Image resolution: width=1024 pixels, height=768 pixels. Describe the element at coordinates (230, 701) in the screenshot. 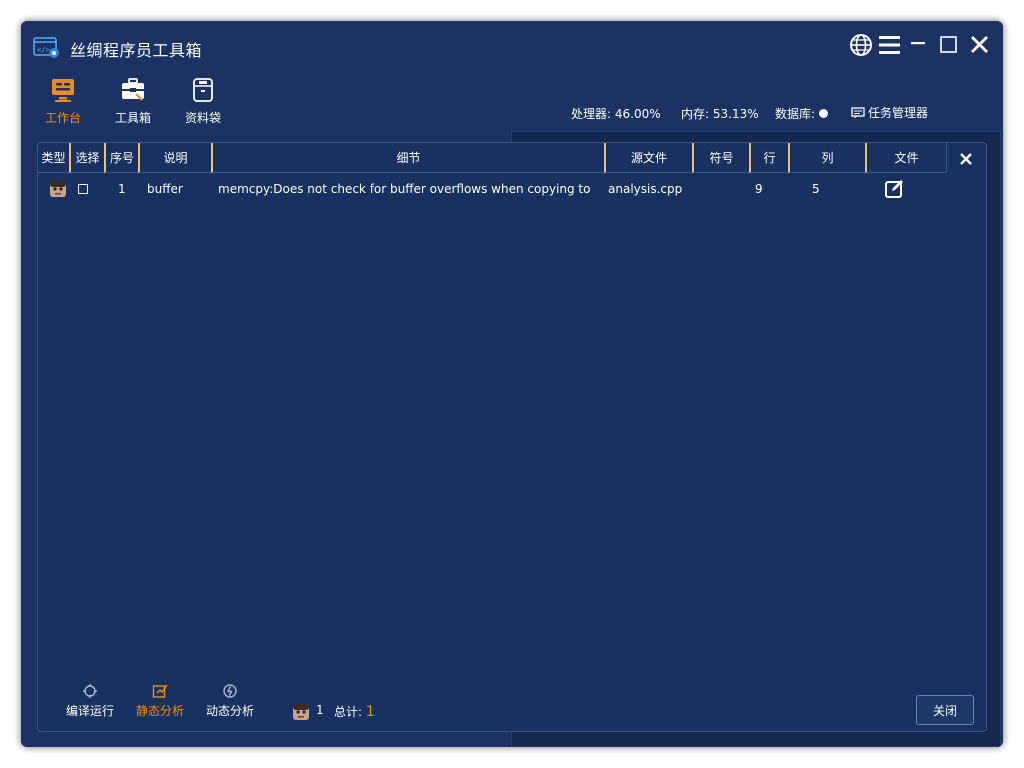

I see `tab-dynamic-analysis: 动态分析` at that location.